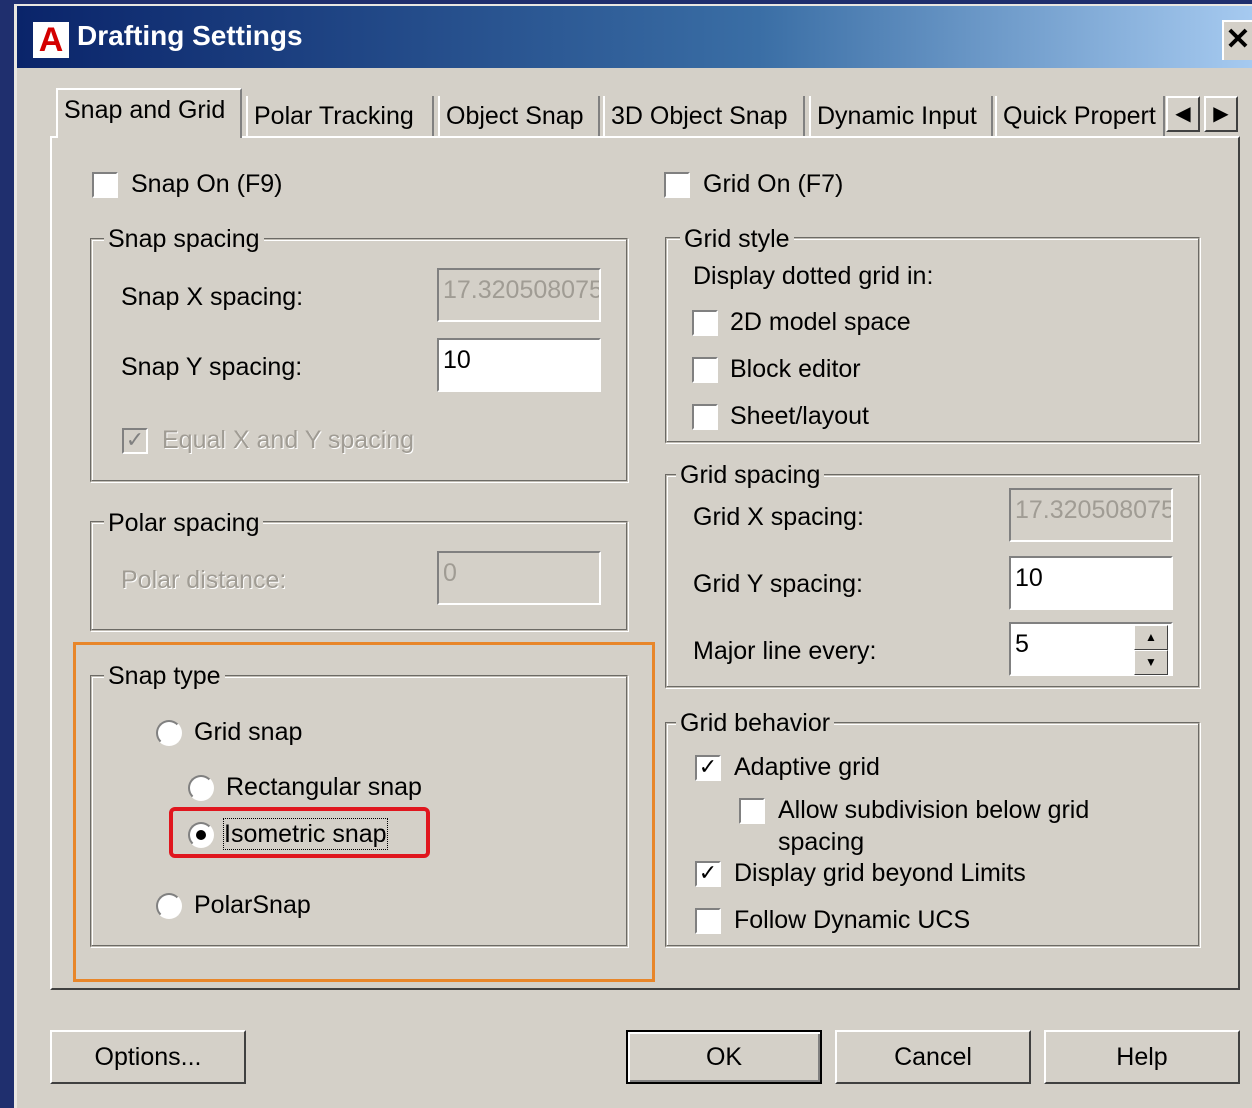  Describe the element at coordinates (724, 1057) in the screenshot. I see `ok-button: OK` at that location.